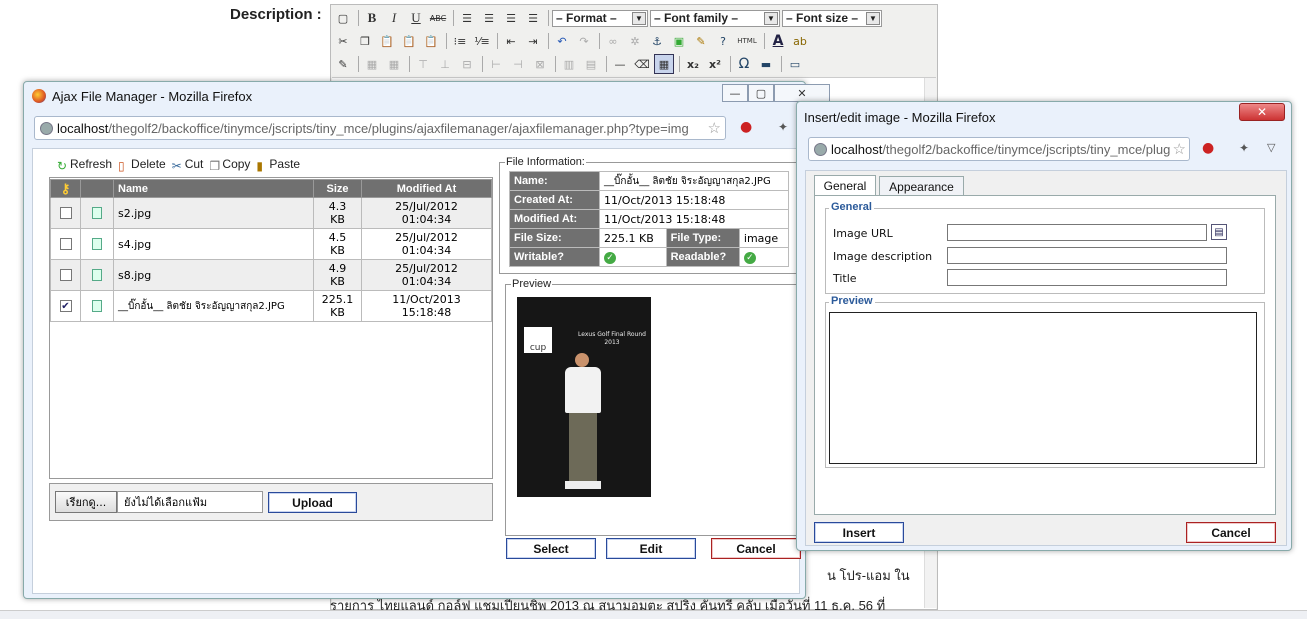 The image size is (1307, 619). What do you see at coordinates (747, 41) in the screenshot?
I see `html-button: HTML` at bounding box center [747, 41].